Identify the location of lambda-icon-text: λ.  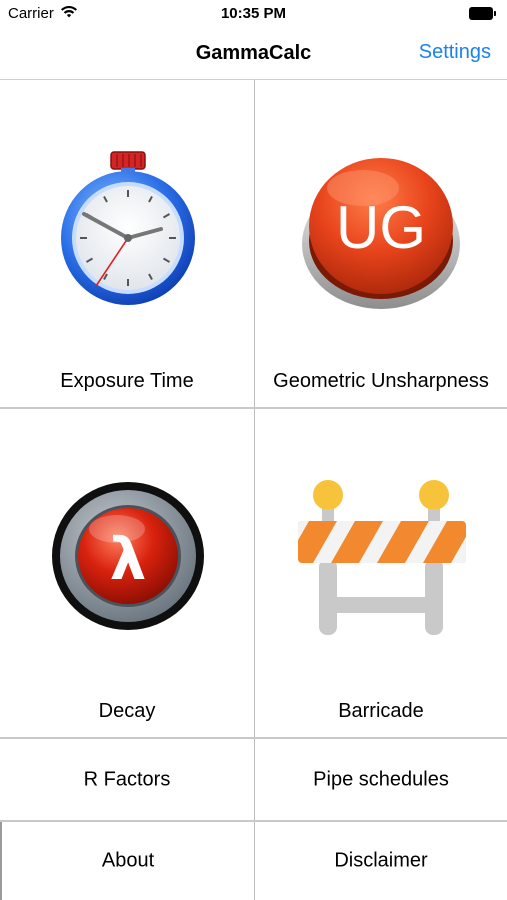
(128, 559).